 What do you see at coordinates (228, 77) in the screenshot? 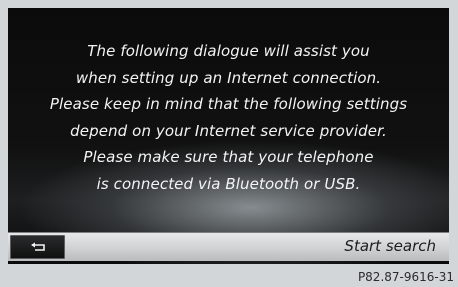
I see `message-line: when setting up an Internet connection.` at bounding box center [228, 77].